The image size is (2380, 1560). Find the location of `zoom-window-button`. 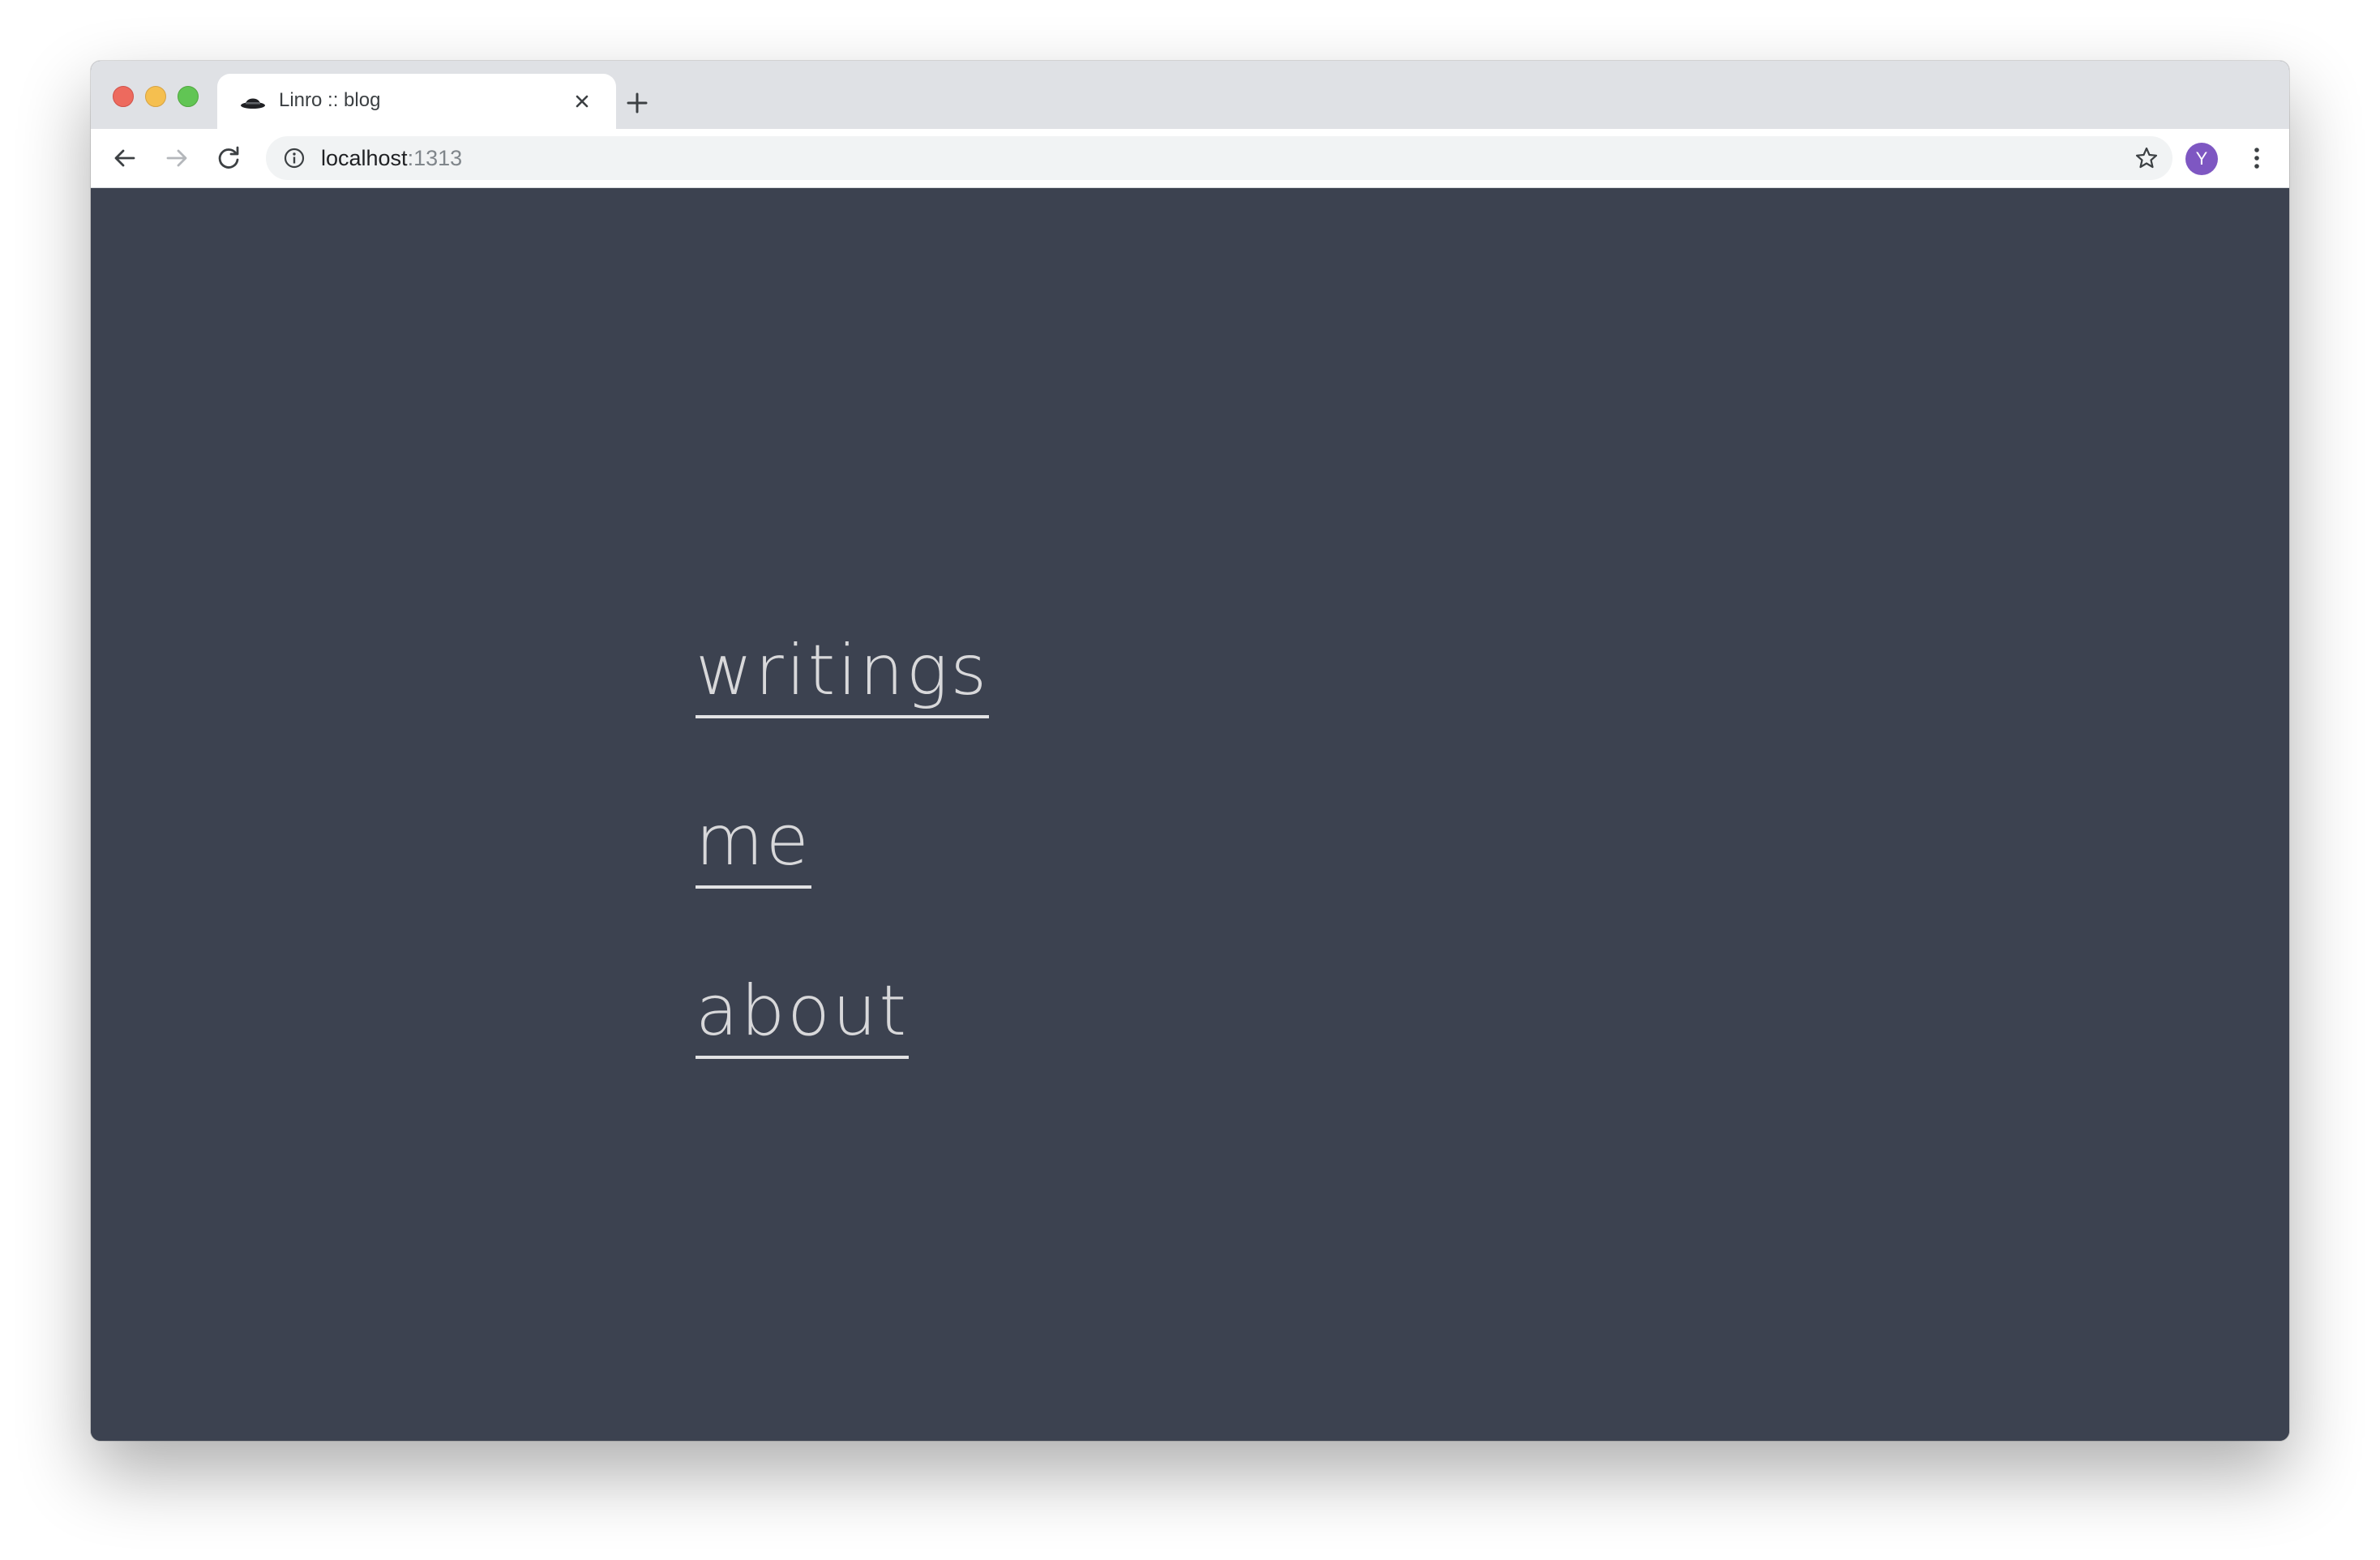

zoom-window-button is located at coordinates (189, 96).